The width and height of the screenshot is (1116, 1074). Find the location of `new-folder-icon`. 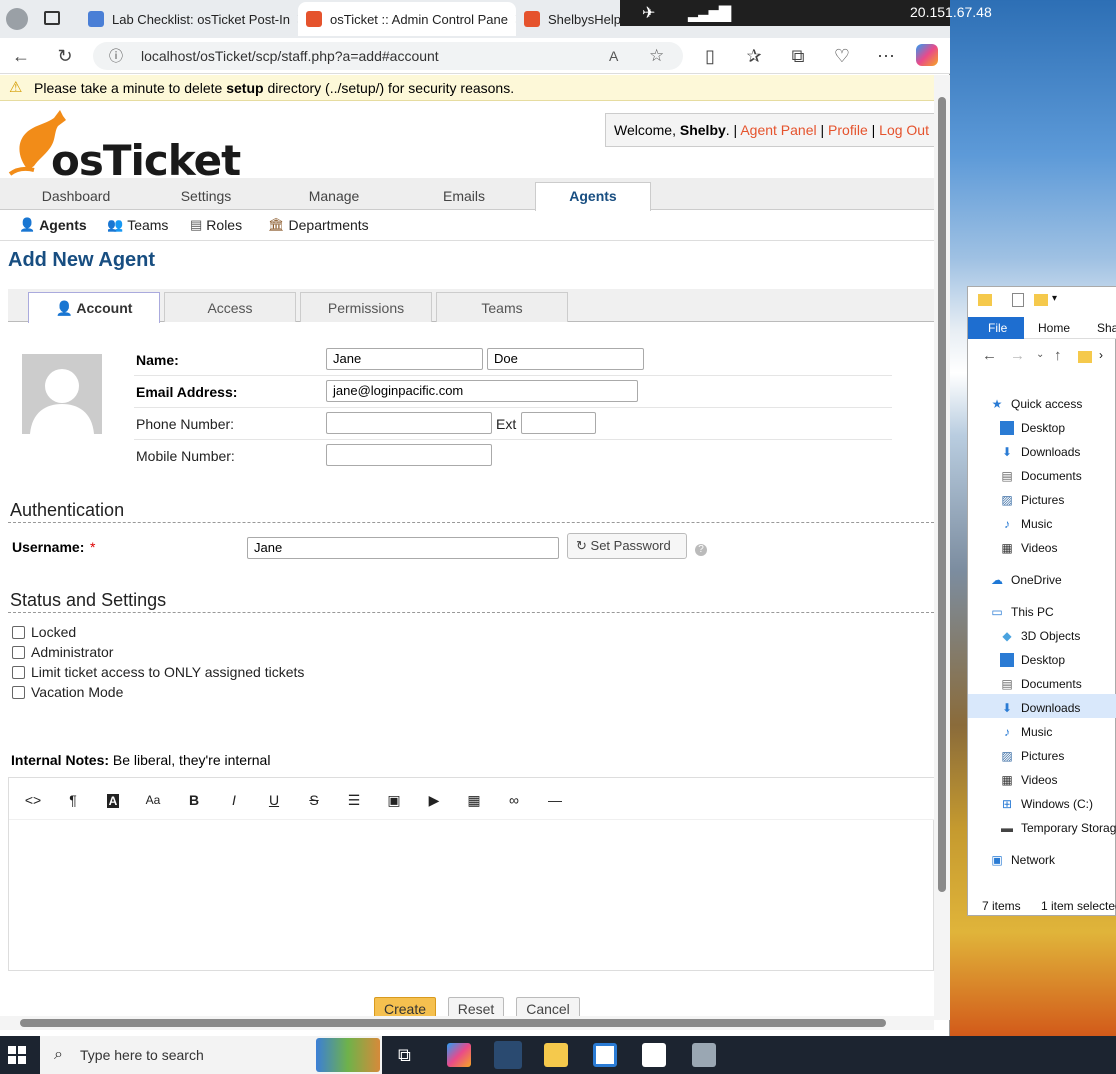

new-folder-icon is located at coordinates (1041, 300).